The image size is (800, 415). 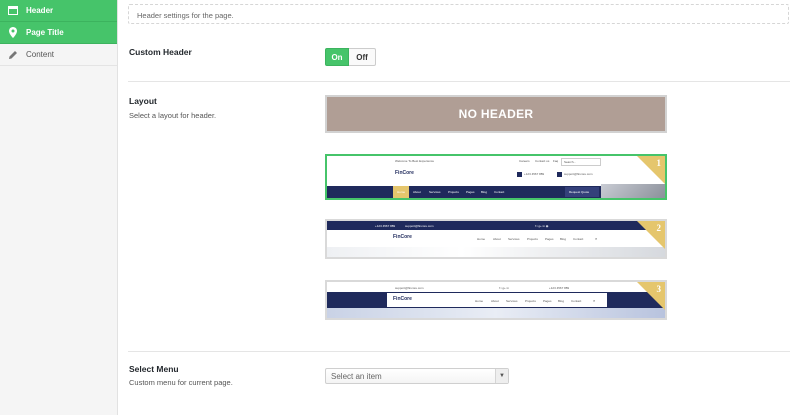 What do you see at coordinates (143, 101) in the screenshot?
I see `layout-label: Layout` at bounding box center [143, 101].